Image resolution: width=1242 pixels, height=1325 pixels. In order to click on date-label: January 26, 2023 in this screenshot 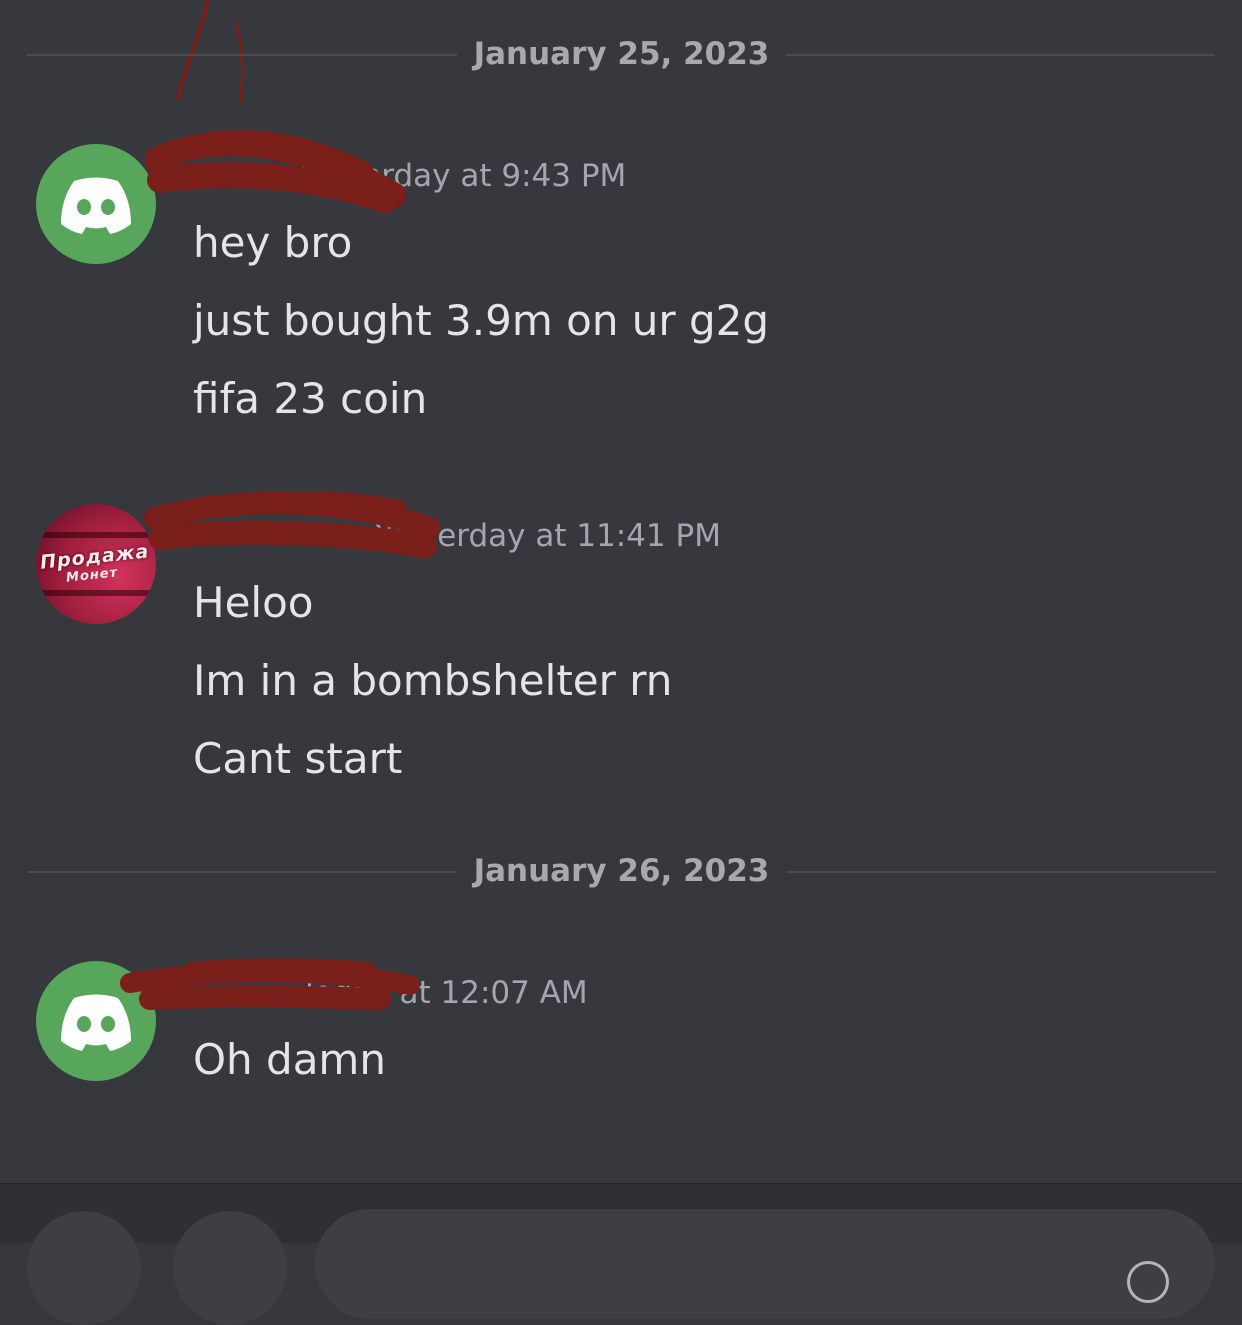, I will do `click(621, 871)`.